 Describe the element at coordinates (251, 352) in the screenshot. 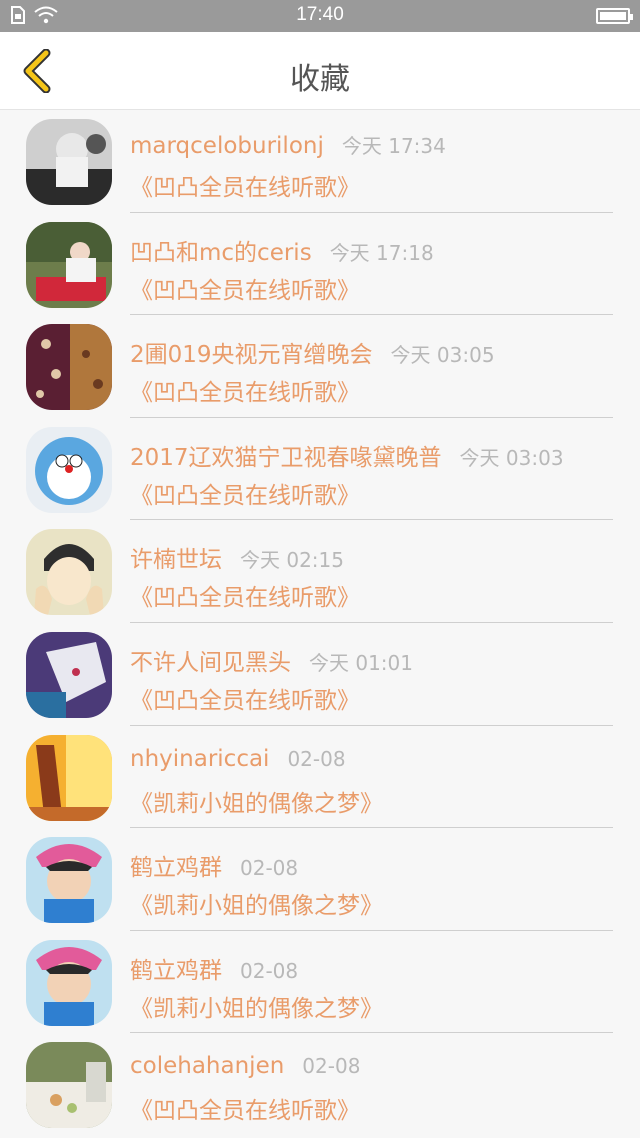

I see `username: 2圃019央视元宵缯晚会` at that location.